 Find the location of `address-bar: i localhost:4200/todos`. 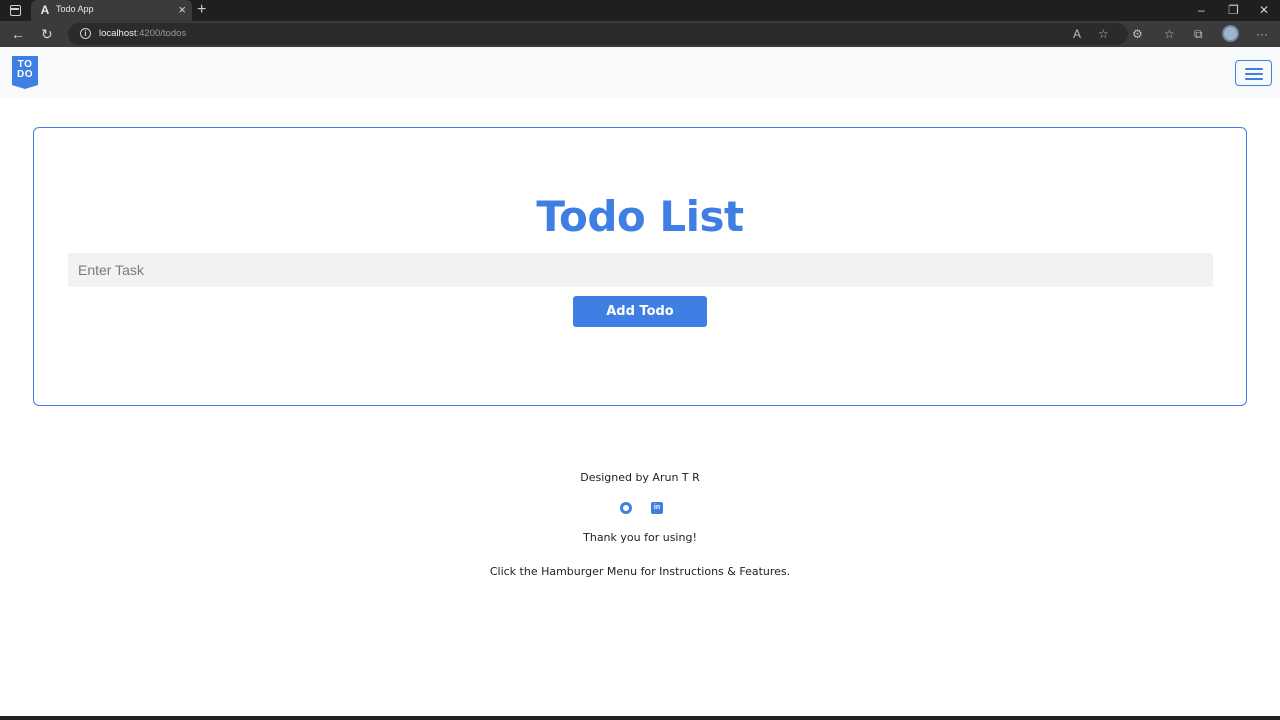

address-bar: i localhost:4200/todos is located at coordinates (598, 34).